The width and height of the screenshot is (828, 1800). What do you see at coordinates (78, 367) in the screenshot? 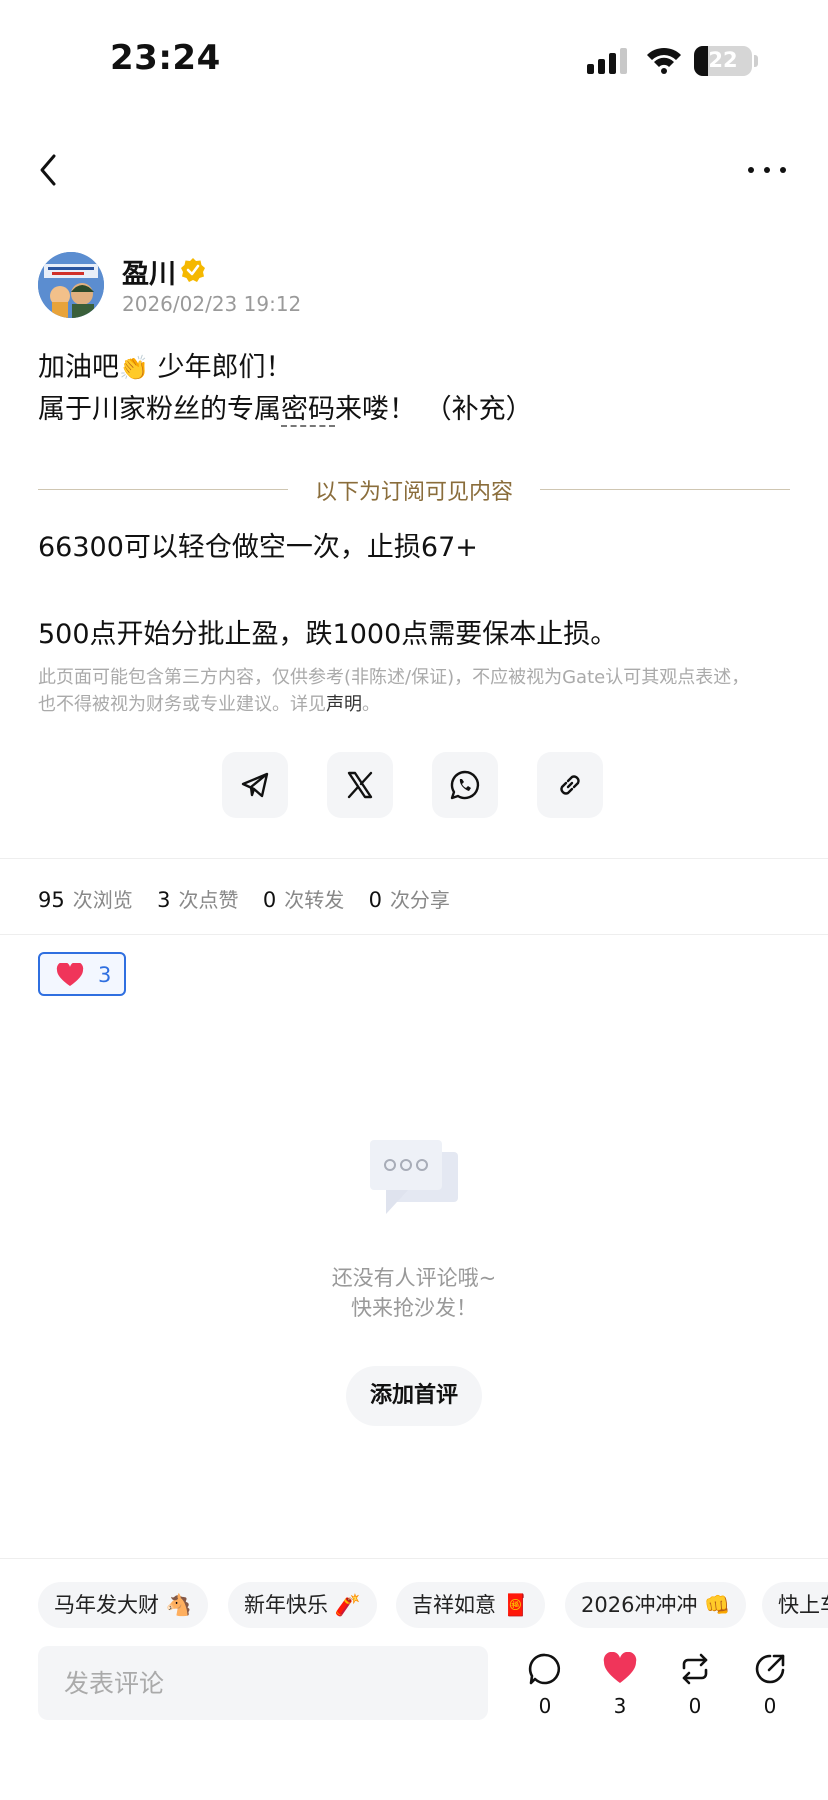
I see `post-line-1-start: 加油吧` at bounding box center [78, 367].